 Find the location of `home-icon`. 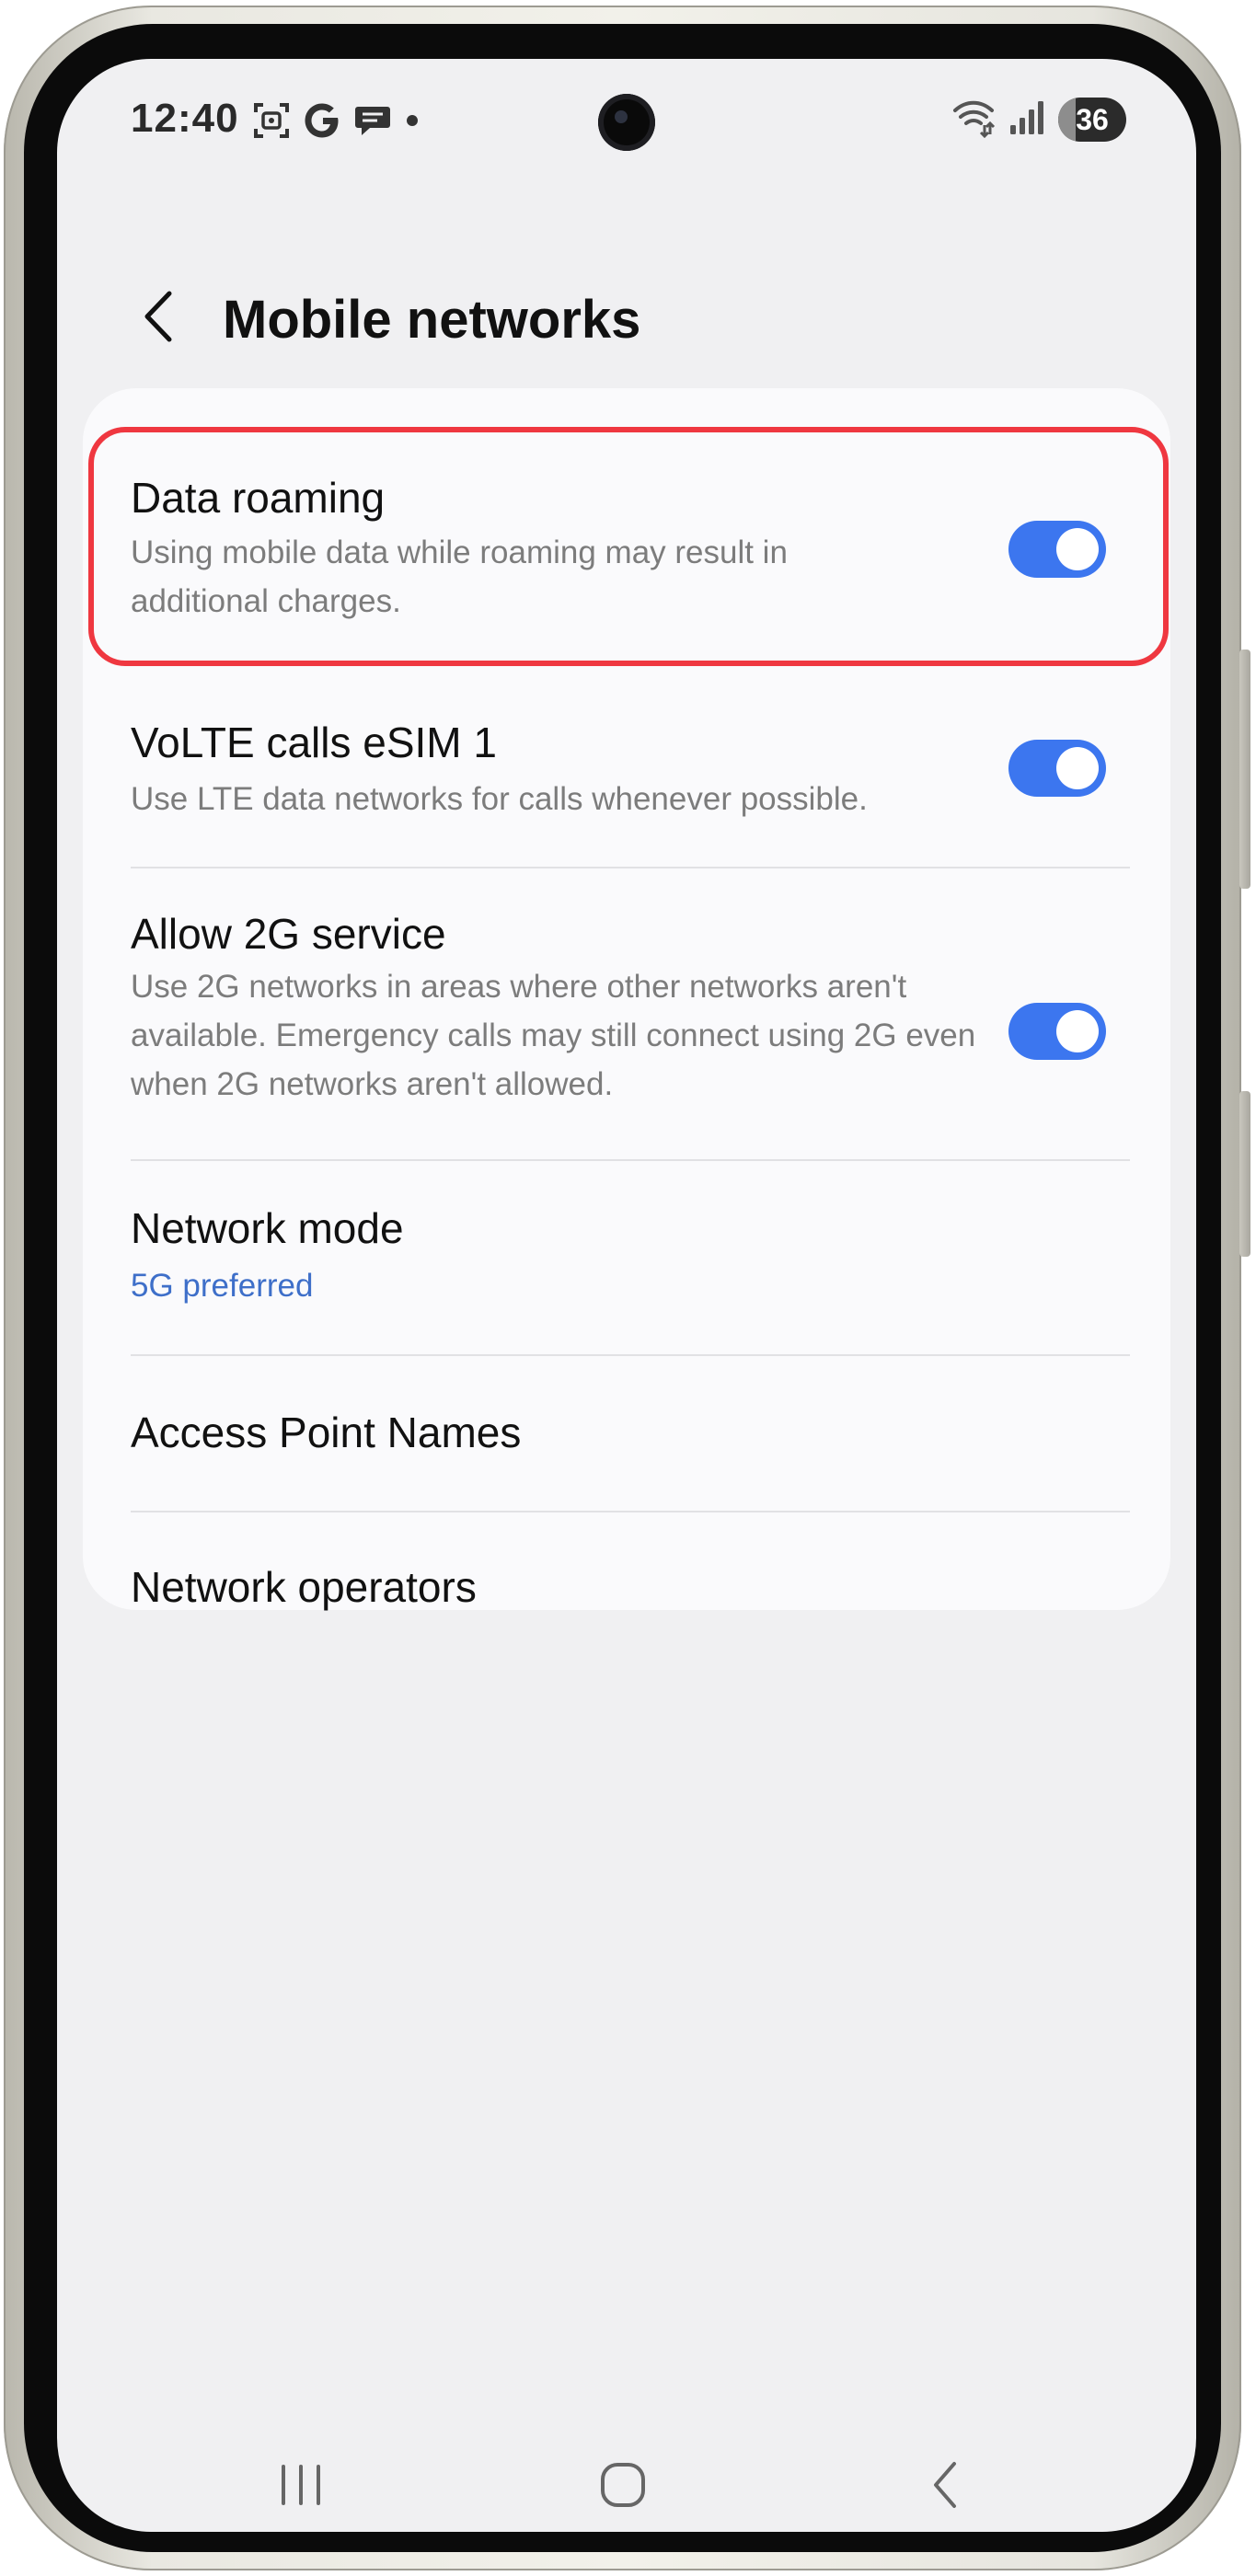

home-icon is located at coordinates (623, 2485).